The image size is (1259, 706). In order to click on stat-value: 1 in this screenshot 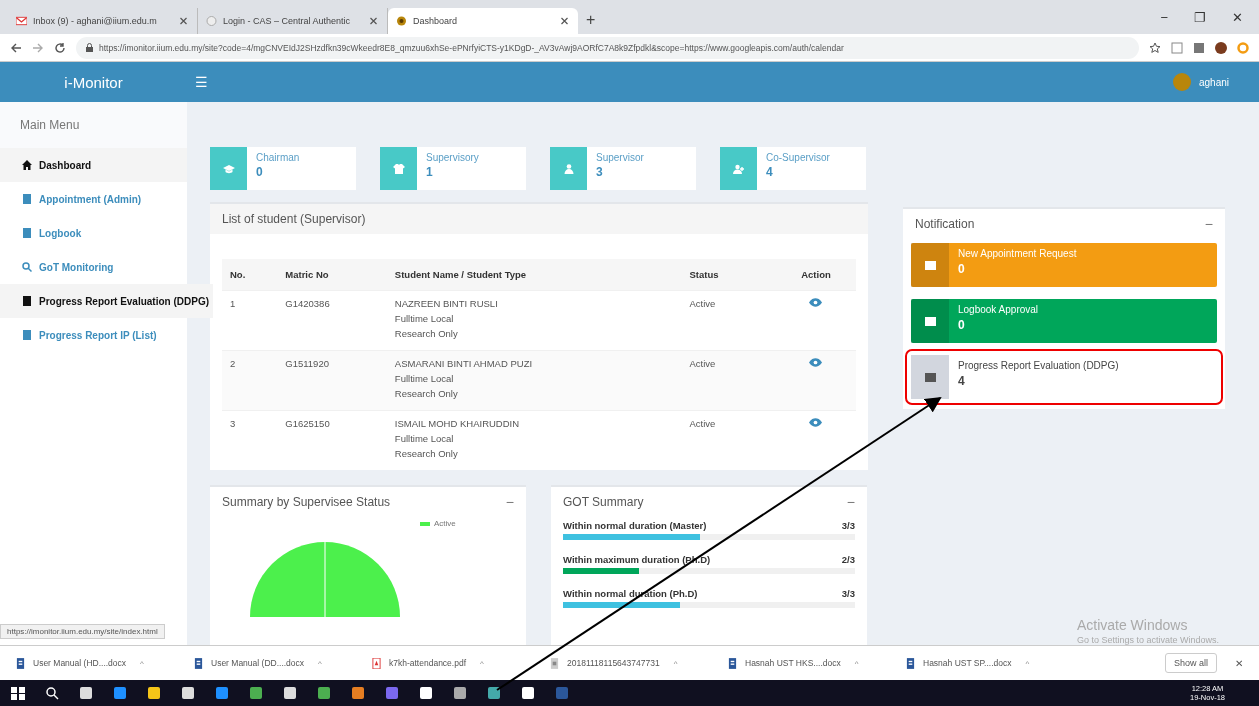, I will do `click(430, 172)`.